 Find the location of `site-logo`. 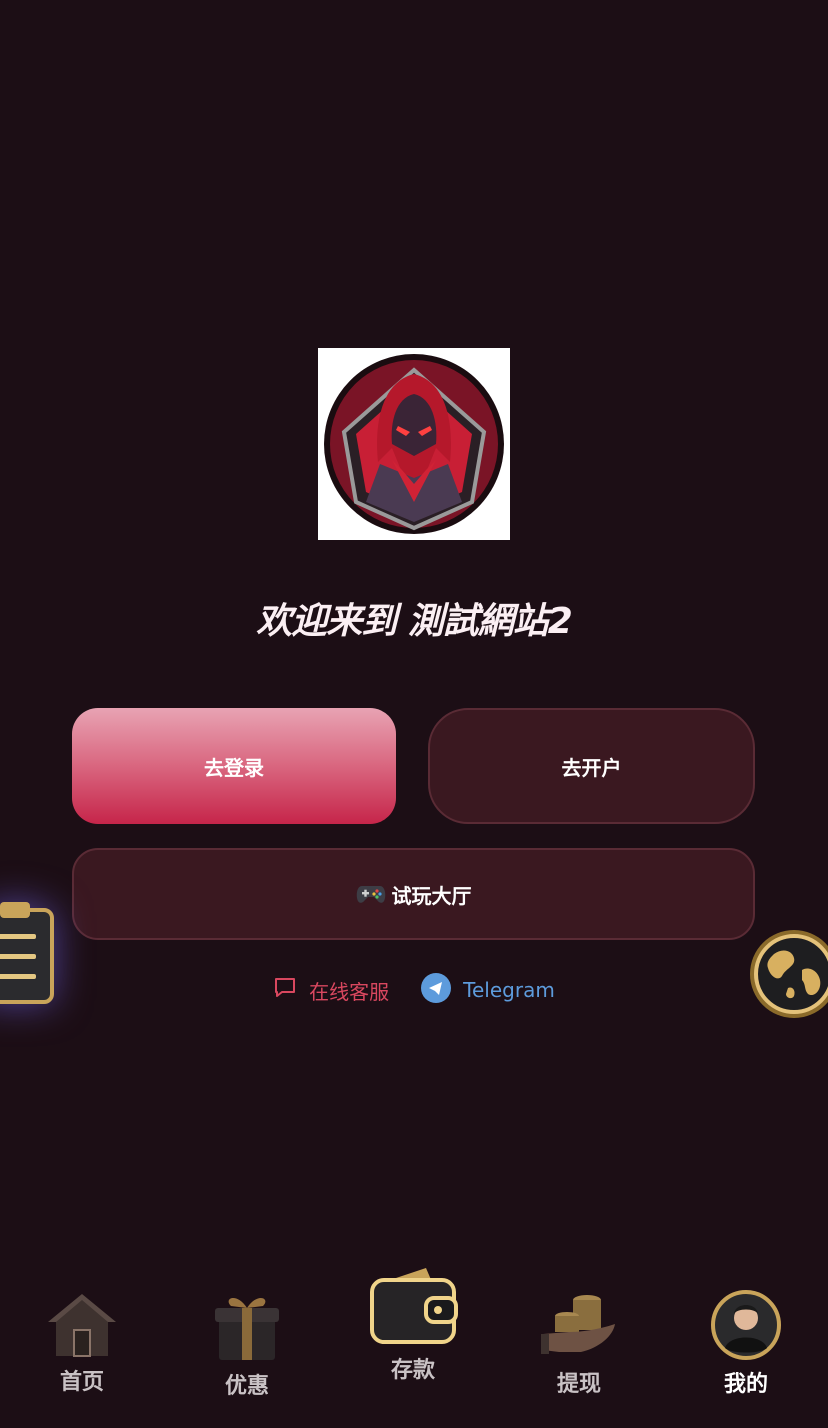

site-logo is located at coordinates (414, 444).